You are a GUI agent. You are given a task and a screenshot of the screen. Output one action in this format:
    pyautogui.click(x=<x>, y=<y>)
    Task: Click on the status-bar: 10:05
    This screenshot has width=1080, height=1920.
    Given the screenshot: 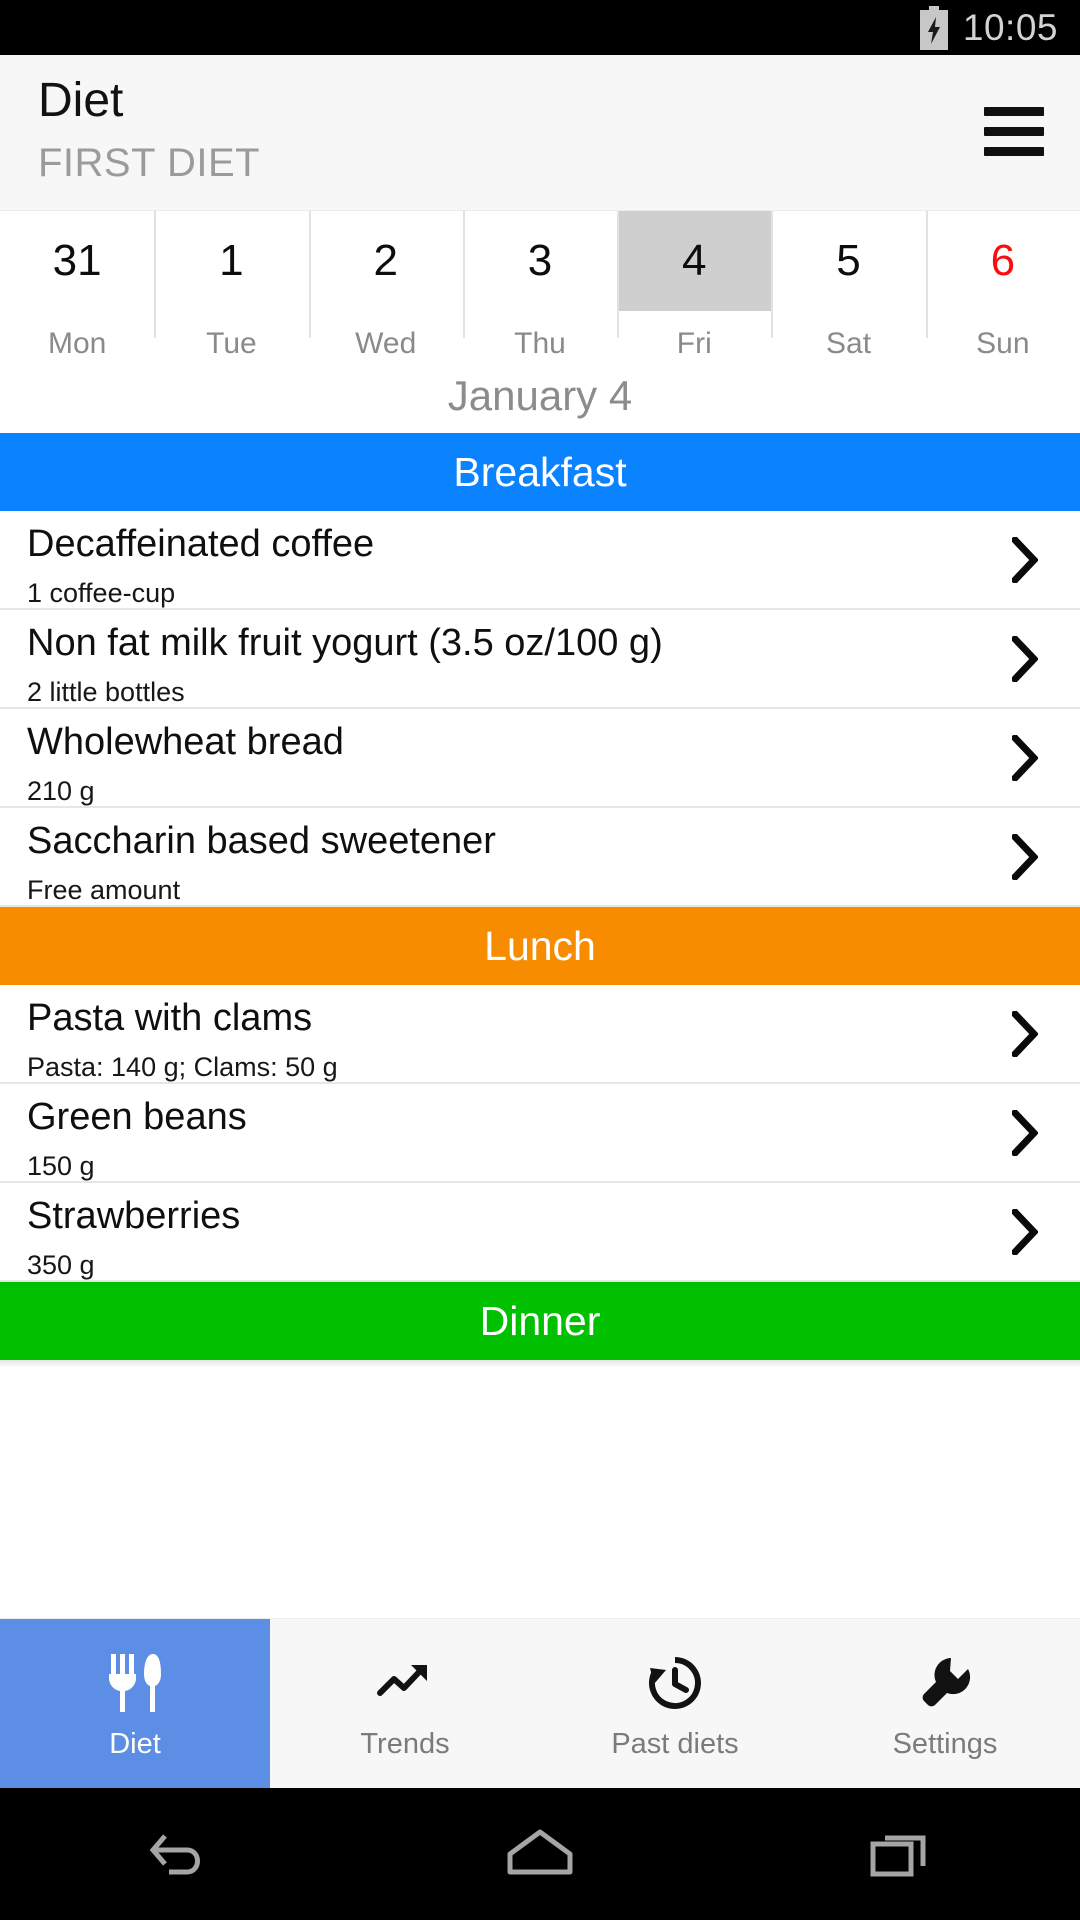 What is the action you would take?
    pyautogui.click(x=540, y=27)
    